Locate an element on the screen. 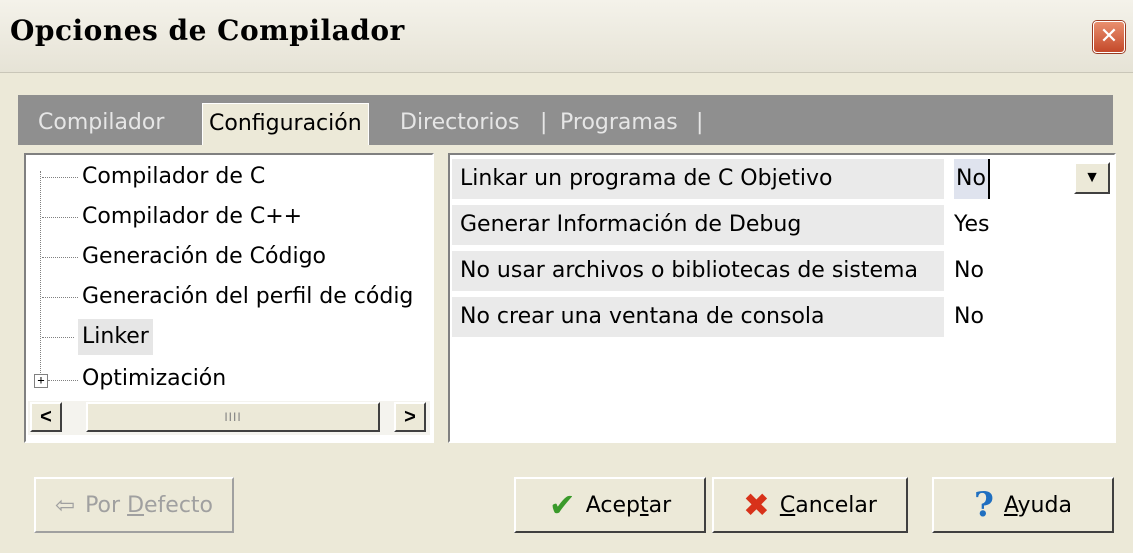 The image size is (1133, 553). chevron-right-icon: > is located at coordinates (410, 417).